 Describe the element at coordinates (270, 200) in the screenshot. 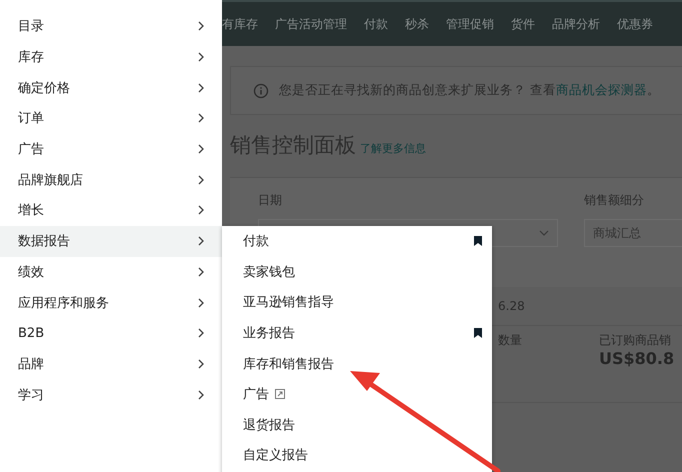

I see `date-label: 日期` at that location.